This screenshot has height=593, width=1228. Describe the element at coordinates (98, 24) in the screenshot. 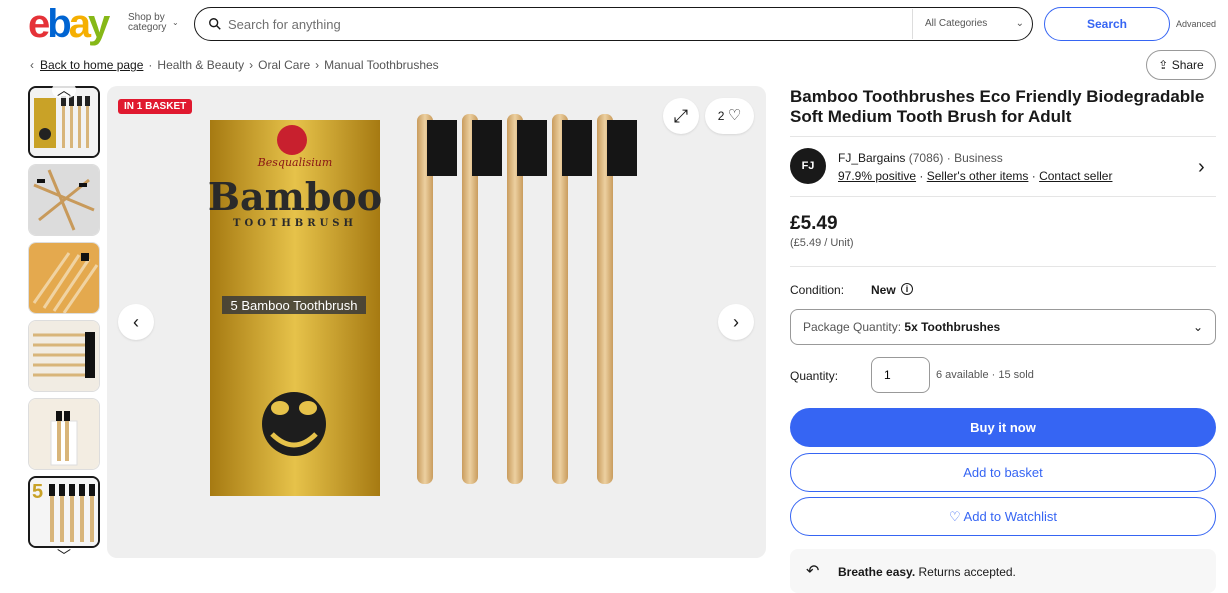

I see `logo-letter-y: y` at that location.